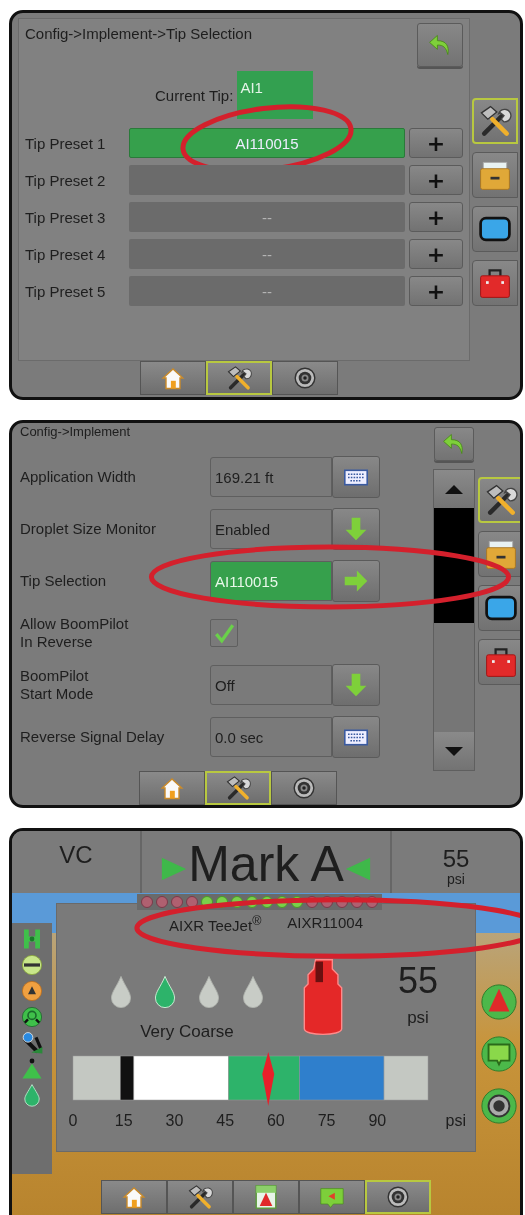  Describe the element at coordinates (139, 33) in the screenshot. I see `breadcrumb: Config->Implement->Tip Selection` at that location.